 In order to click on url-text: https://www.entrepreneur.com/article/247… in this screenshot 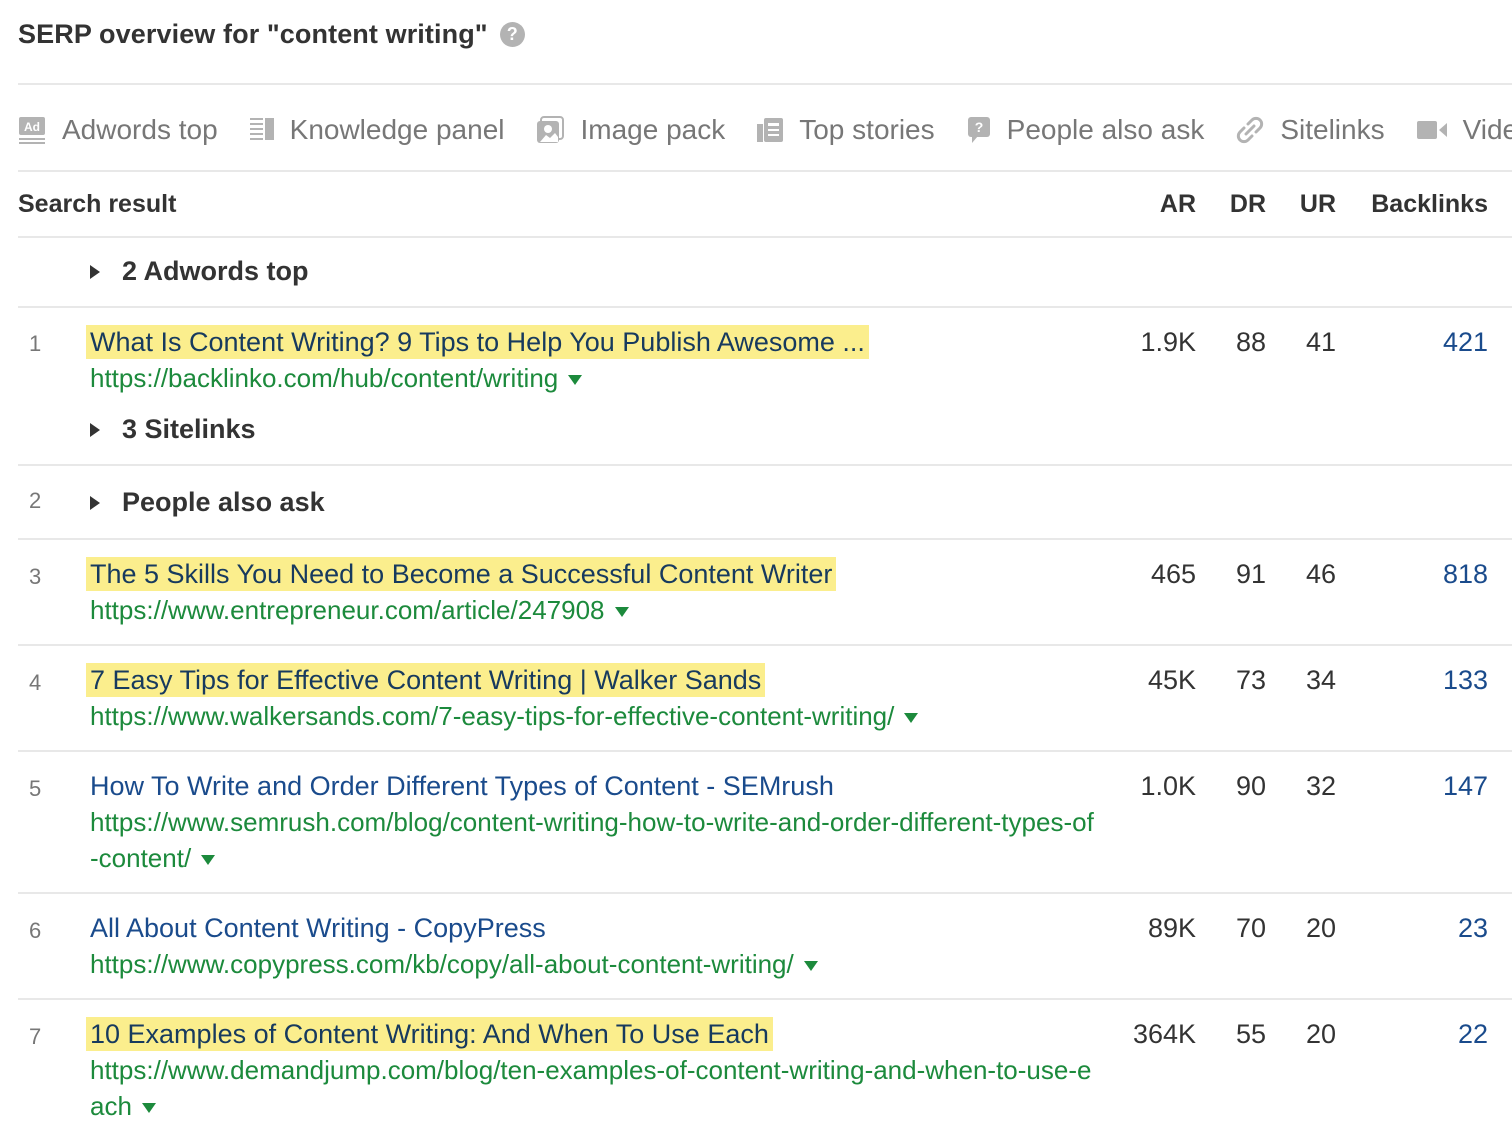, I will do `click(347, 610)`.